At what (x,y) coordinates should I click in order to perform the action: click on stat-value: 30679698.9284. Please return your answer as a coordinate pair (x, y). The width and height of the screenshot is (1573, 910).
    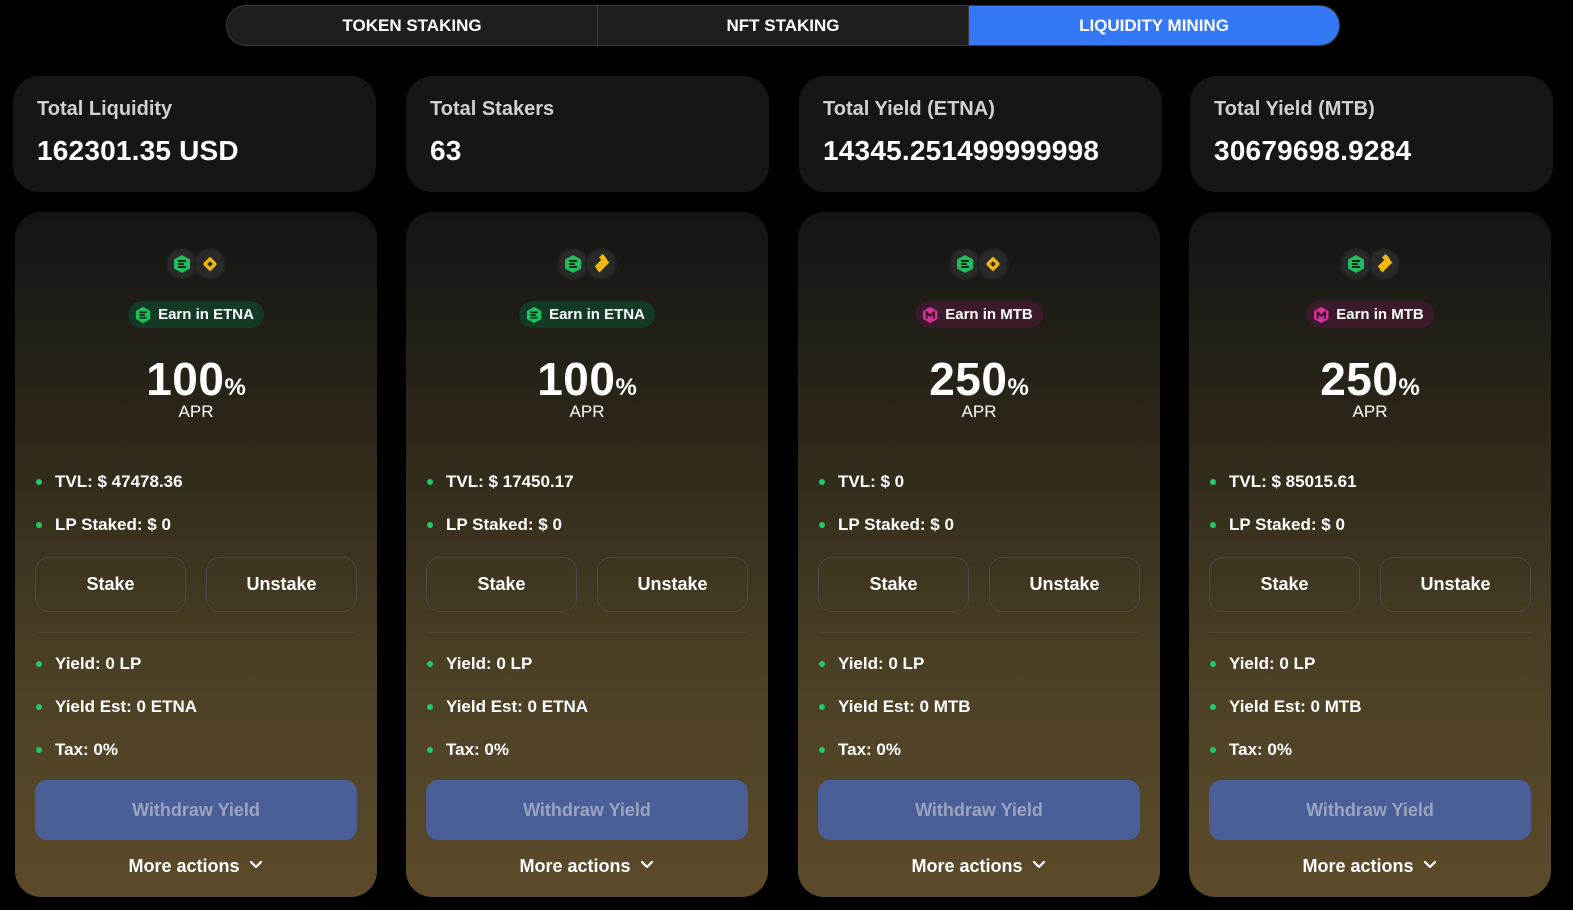
    Looking at the image, I should click on (1313, 150).